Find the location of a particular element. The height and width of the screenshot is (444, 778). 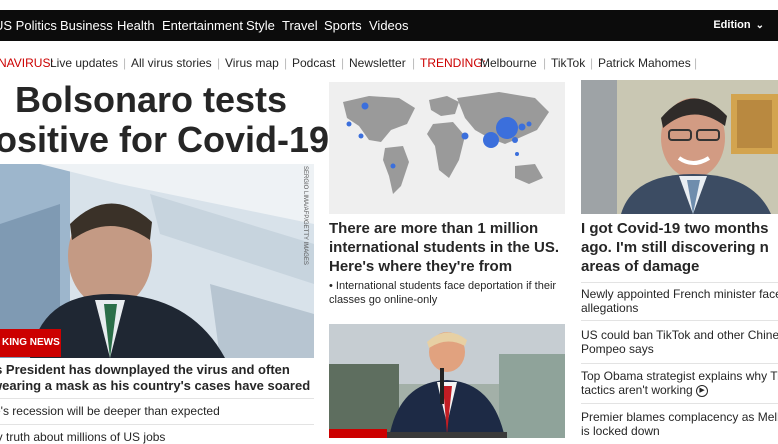

play-icon: ▶ is located at coordinates (702, 390).